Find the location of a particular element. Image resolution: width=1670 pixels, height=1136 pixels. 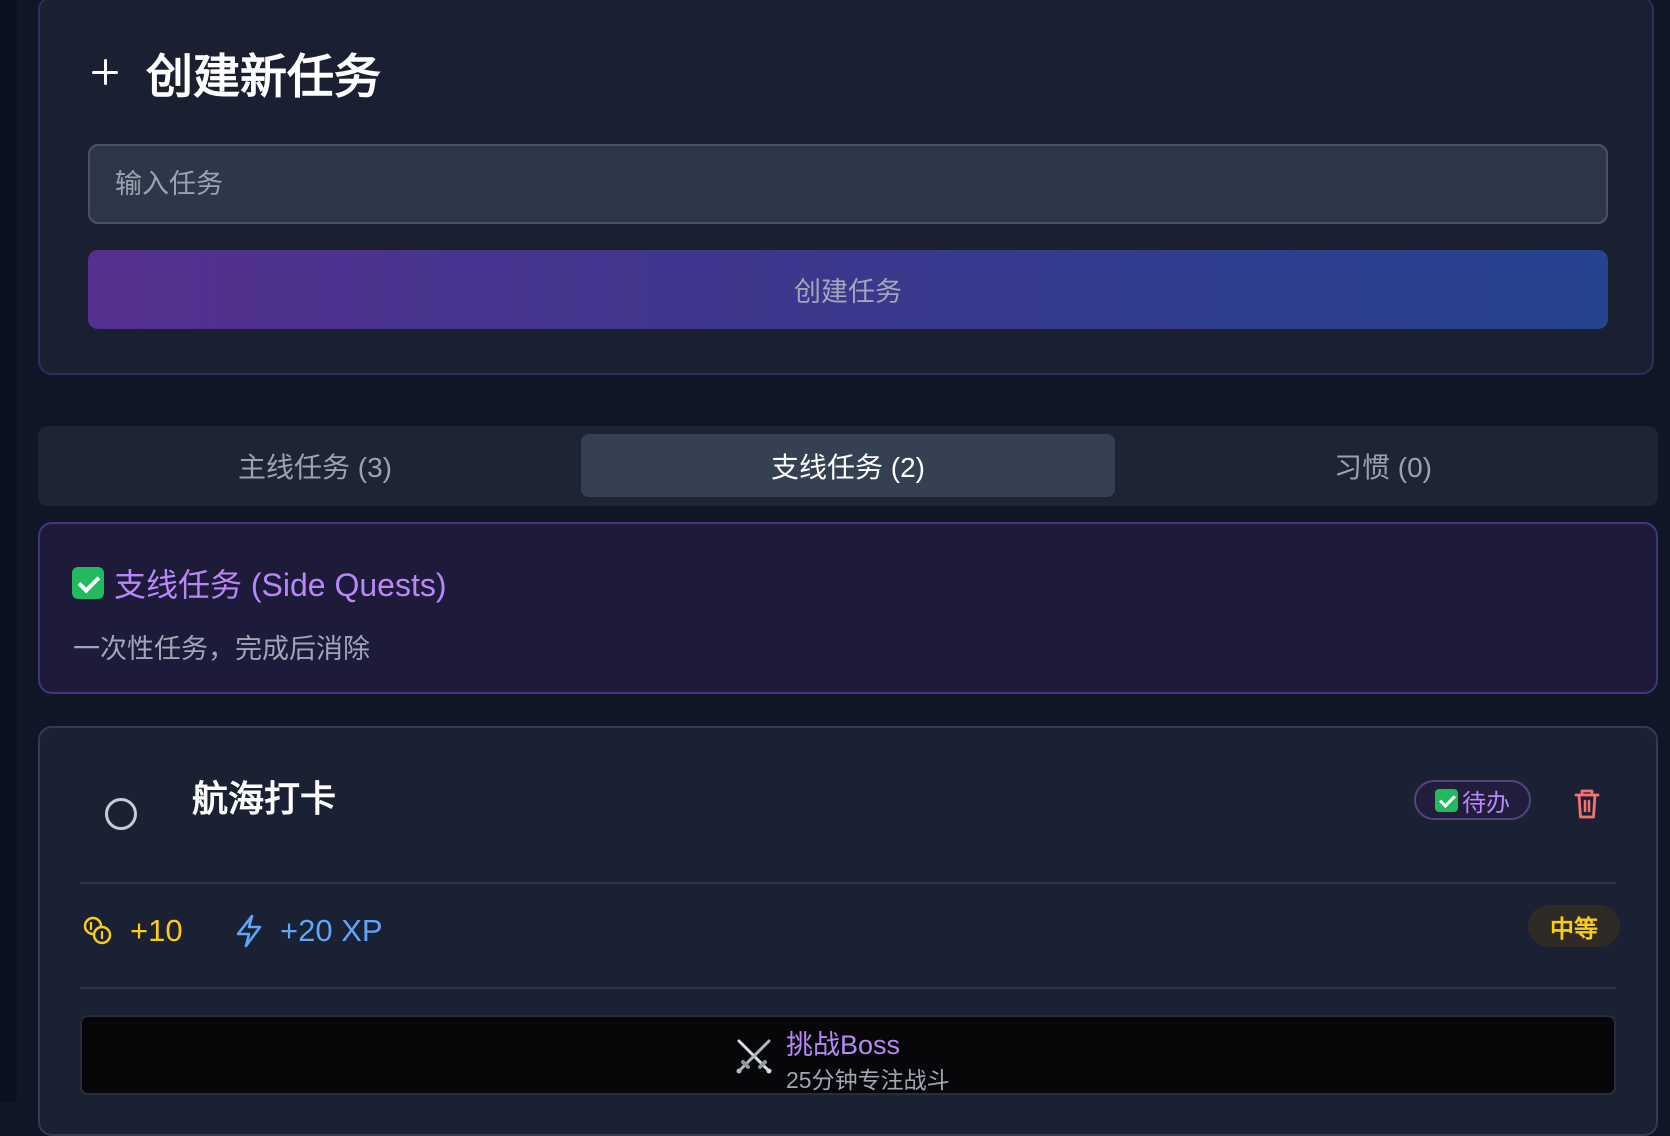

challenge-boss-button: 挑战Boss 25分钟专注战斗 is located at coordinates (848, 1055).